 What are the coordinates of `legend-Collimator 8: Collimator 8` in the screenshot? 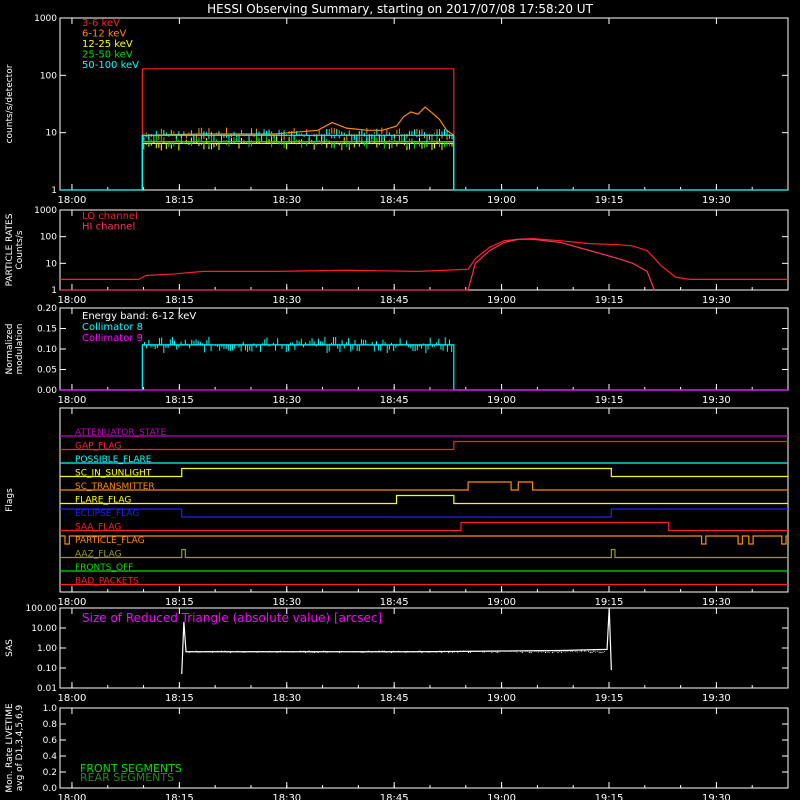 It's located at (112, 327).